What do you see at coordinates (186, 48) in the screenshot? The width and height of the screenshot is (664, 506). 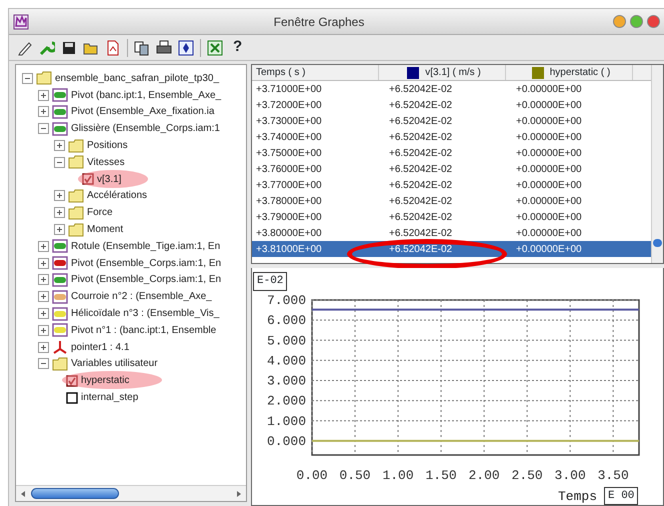 I see `zoom-fit-icon` at bounding box center [186, 48].